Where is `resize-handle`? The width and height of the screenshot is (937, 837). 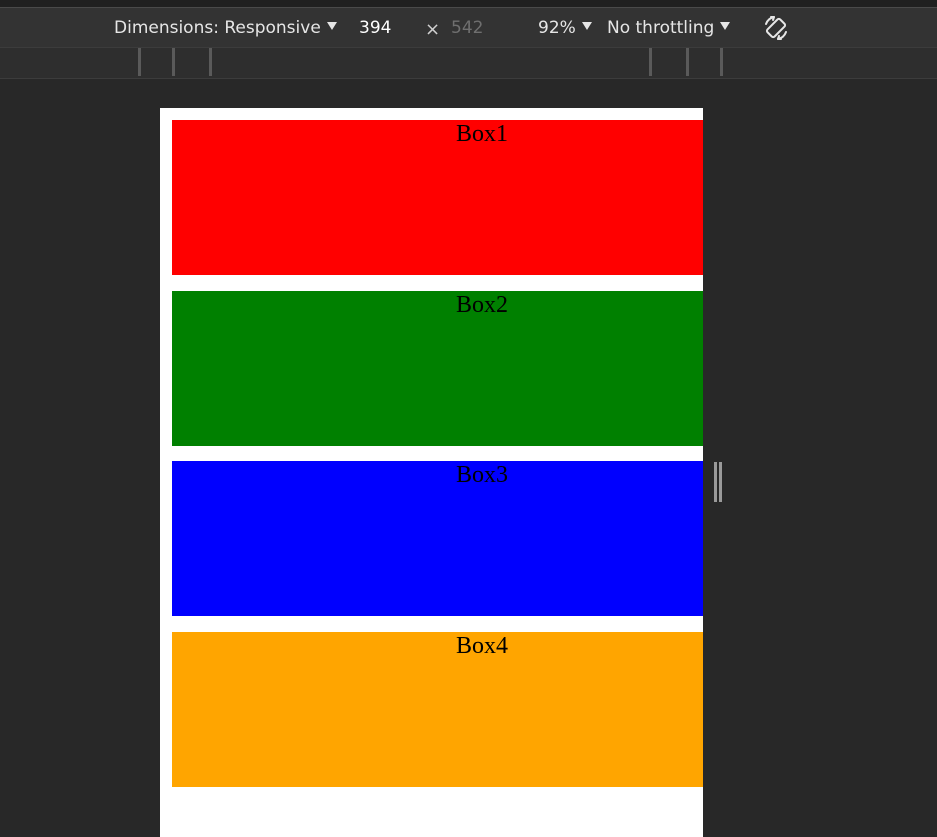 resize-handle is located at coordinates (718, 482).